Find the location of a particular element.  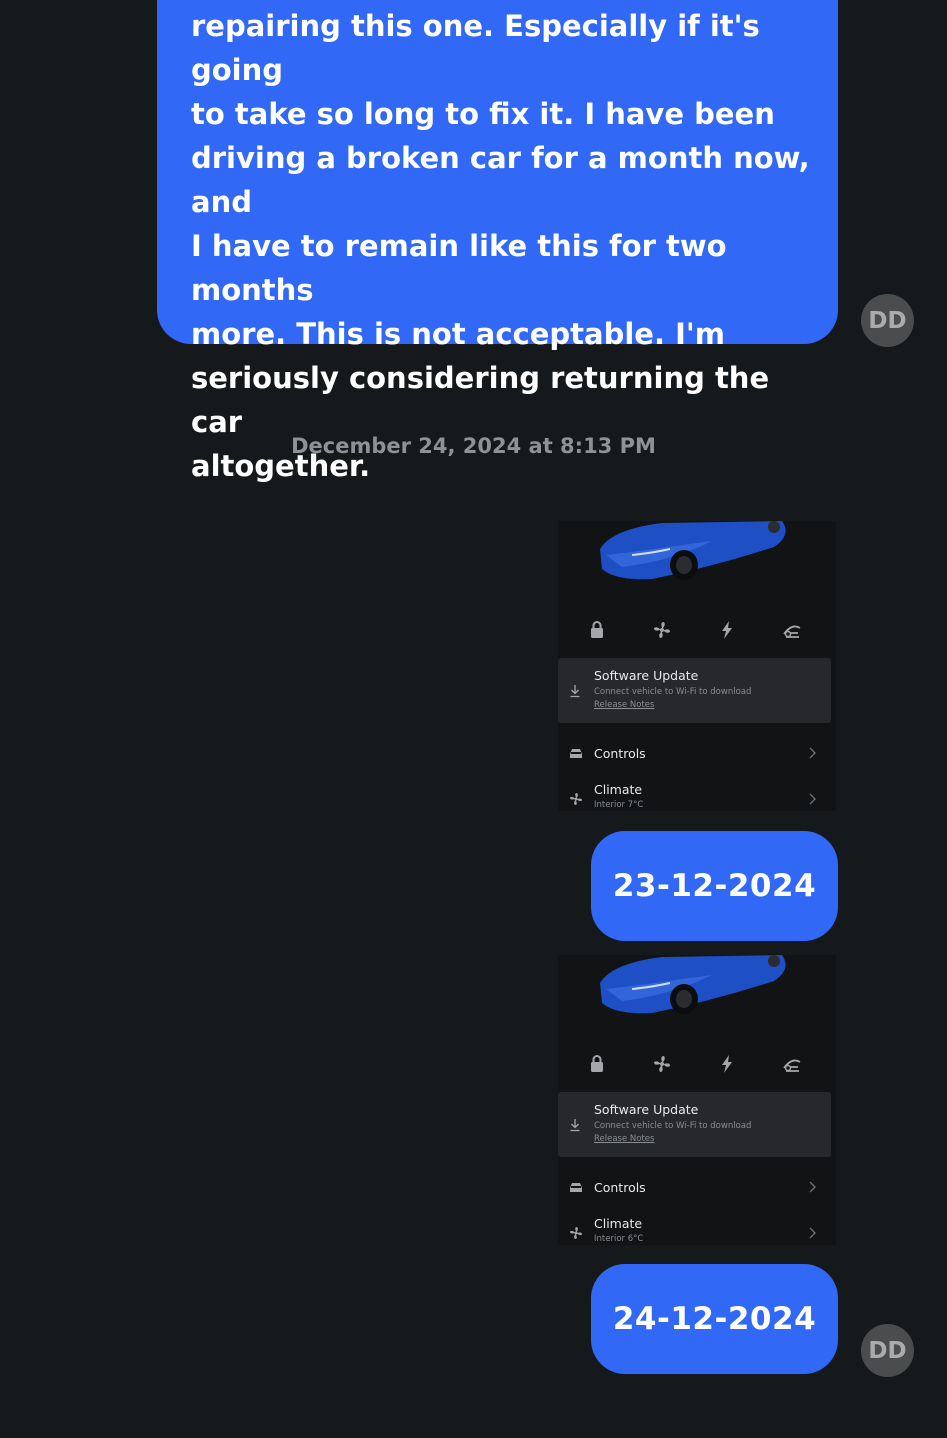

climate-row: Climate Interior 7°C is located at coordinates (697, 793).